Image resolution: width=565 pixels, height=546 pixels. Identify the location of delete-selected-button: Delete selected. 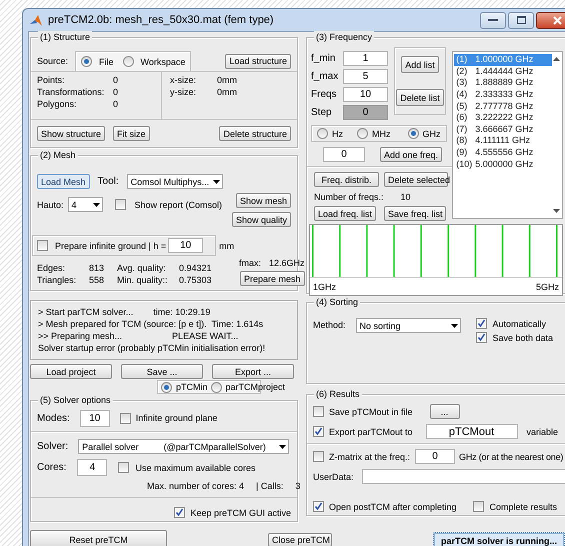
(416, 179).